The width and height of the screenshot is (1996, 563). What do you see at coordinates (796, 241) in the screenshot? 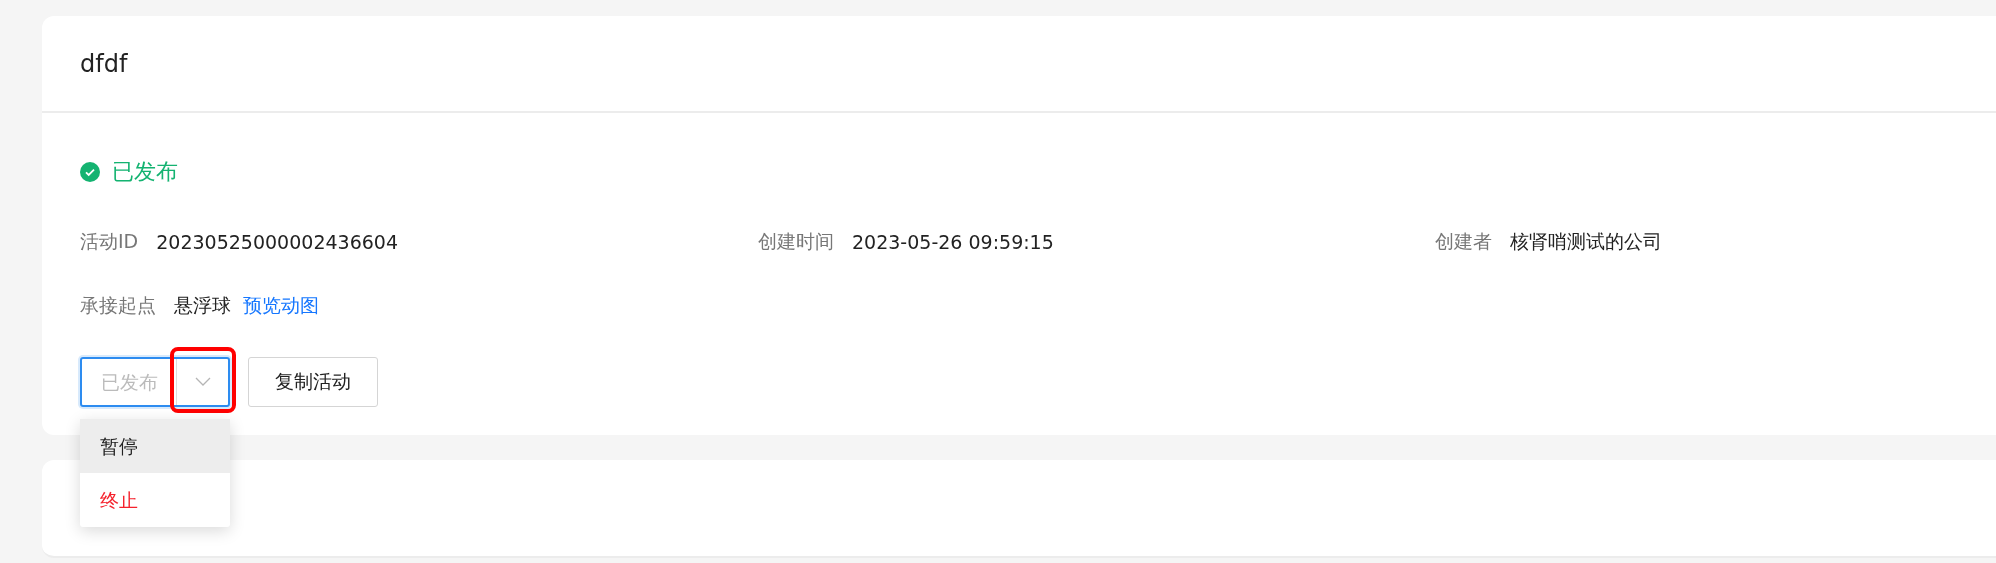
I see `field-label: 创建时间` at bounding box center [796, 241].